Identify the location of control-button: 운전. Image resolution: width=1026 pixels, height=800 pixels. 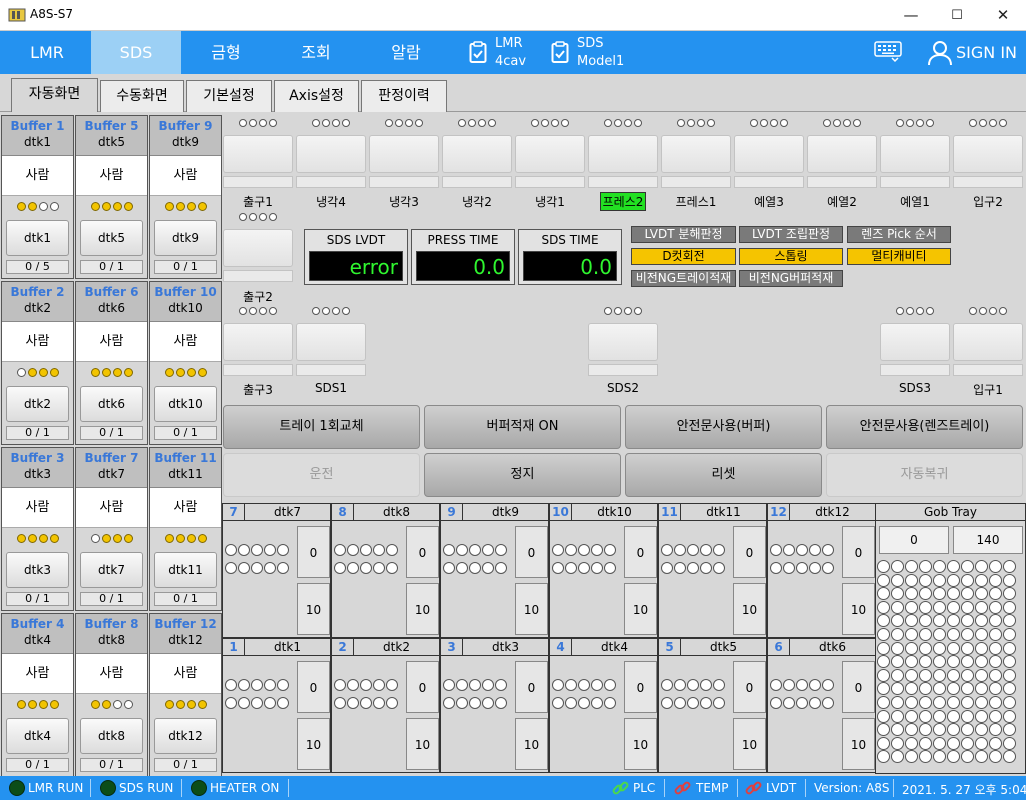
(321, 475).